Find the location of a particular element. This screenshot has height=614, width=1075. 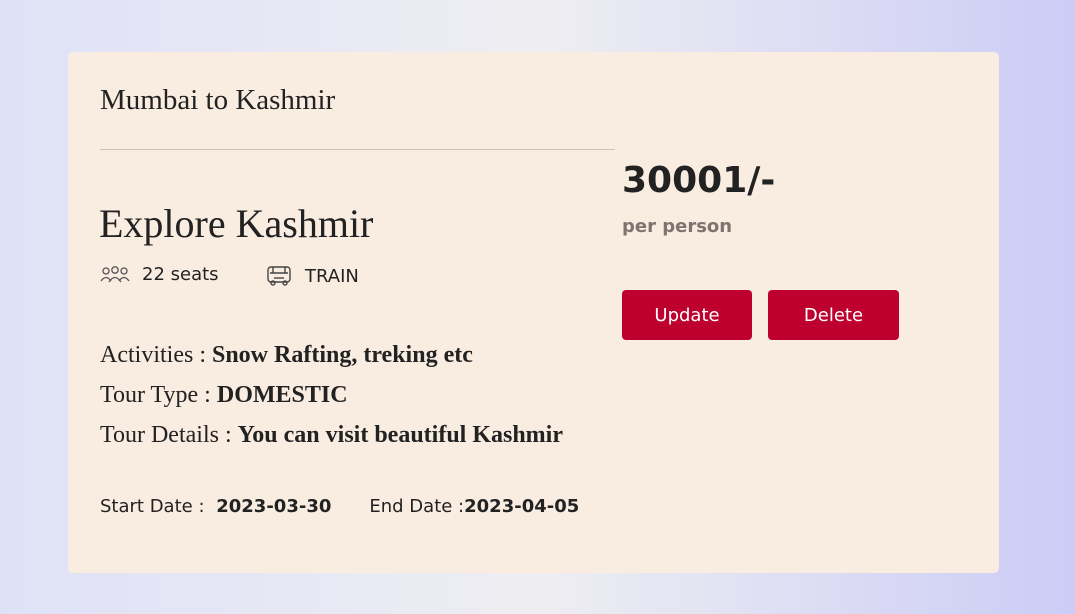

seats-info: 22 seats is located at coordinates (159, 274).